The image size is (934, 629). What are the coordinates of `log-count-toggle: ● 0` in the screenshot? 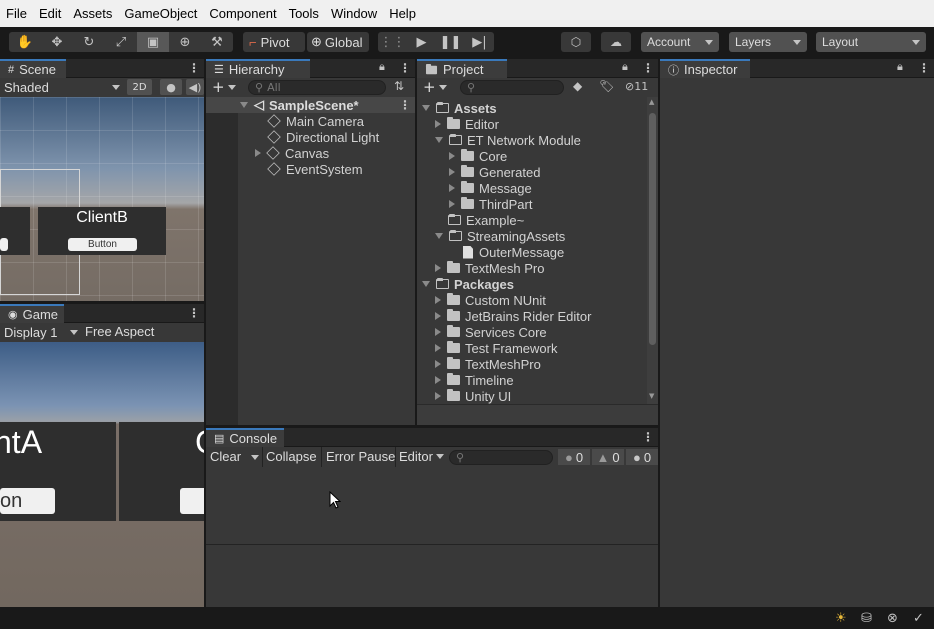 It's located at (574, 457).